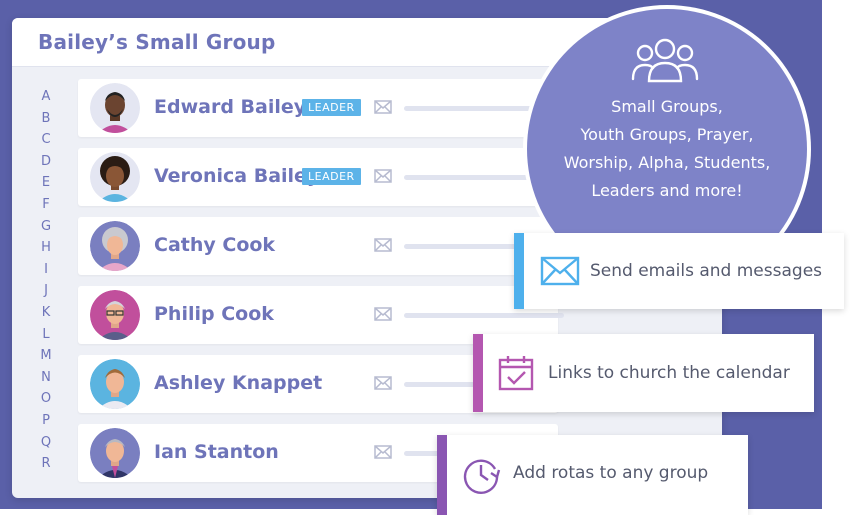 Image resolution: width=852 pixels, height=515 pixels. I want to click on feature-text: Send emails and messages, so click(706, 271).